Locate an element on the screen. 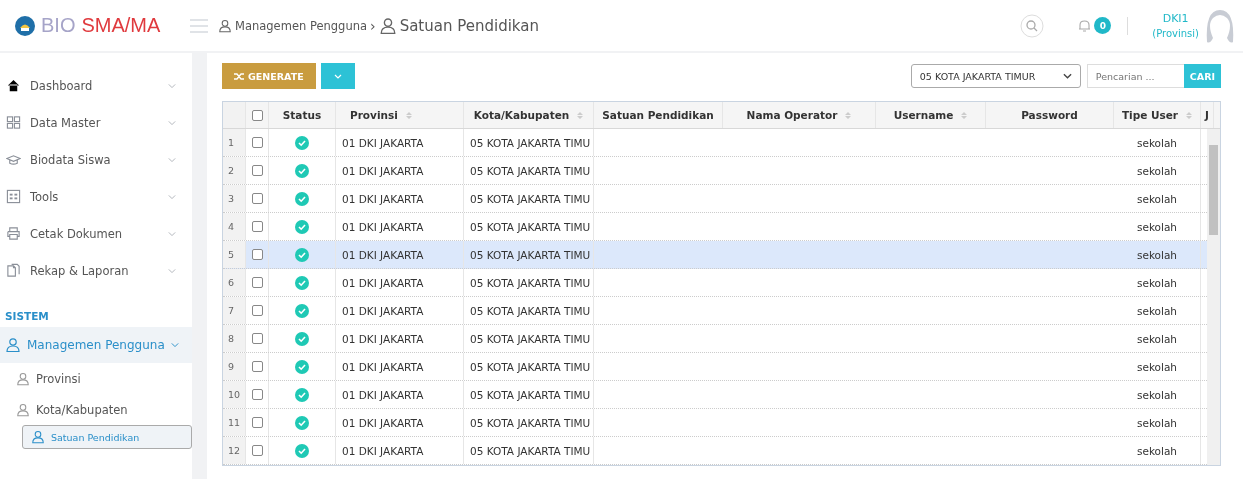 The image size is (1243, 479). sidebar-item: Tools is located at coordinates (96, 196).